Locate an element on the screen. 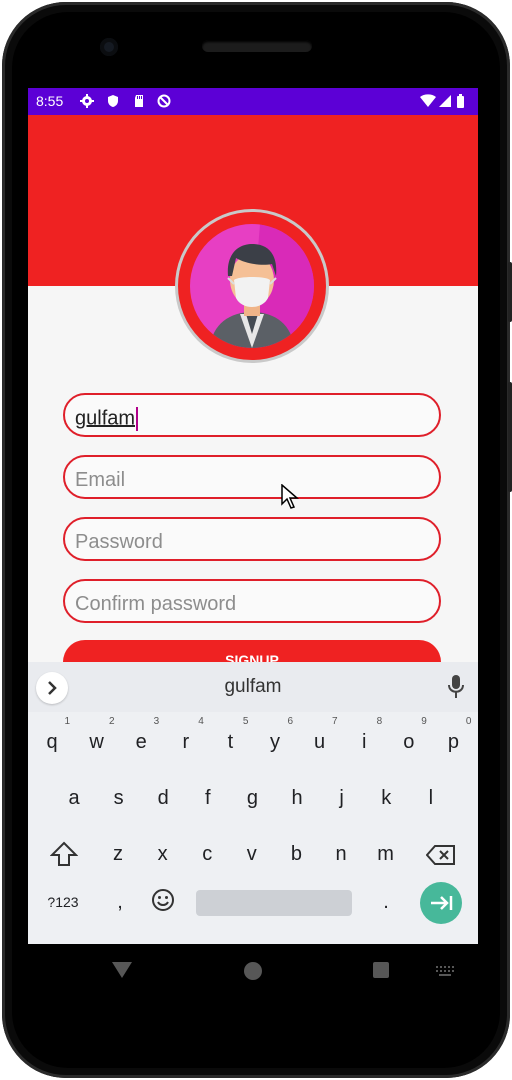 The height and width of the screenshot is (1080, 512). volume-button is located at coordinates (510, 437).